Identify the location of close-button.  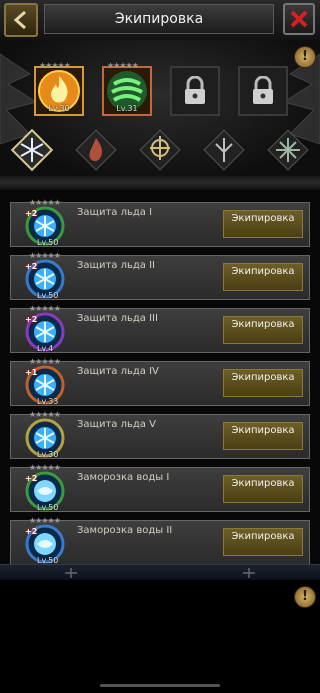
(299, 19).